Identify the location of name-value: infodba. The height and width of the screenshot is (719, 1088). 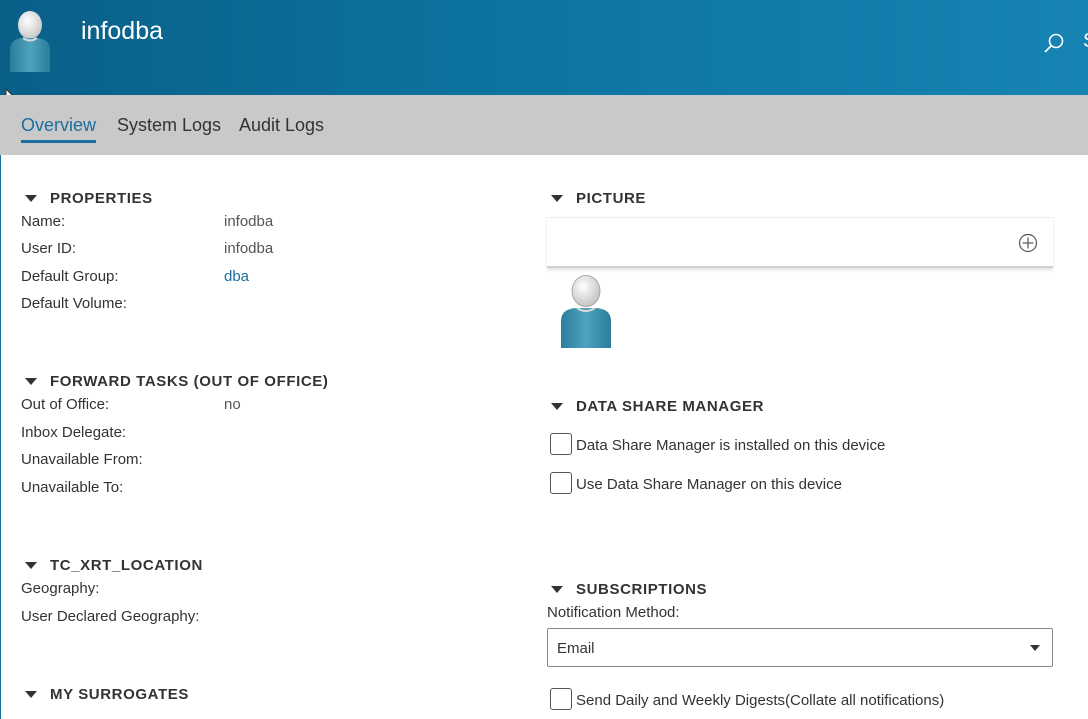
(249, 221).